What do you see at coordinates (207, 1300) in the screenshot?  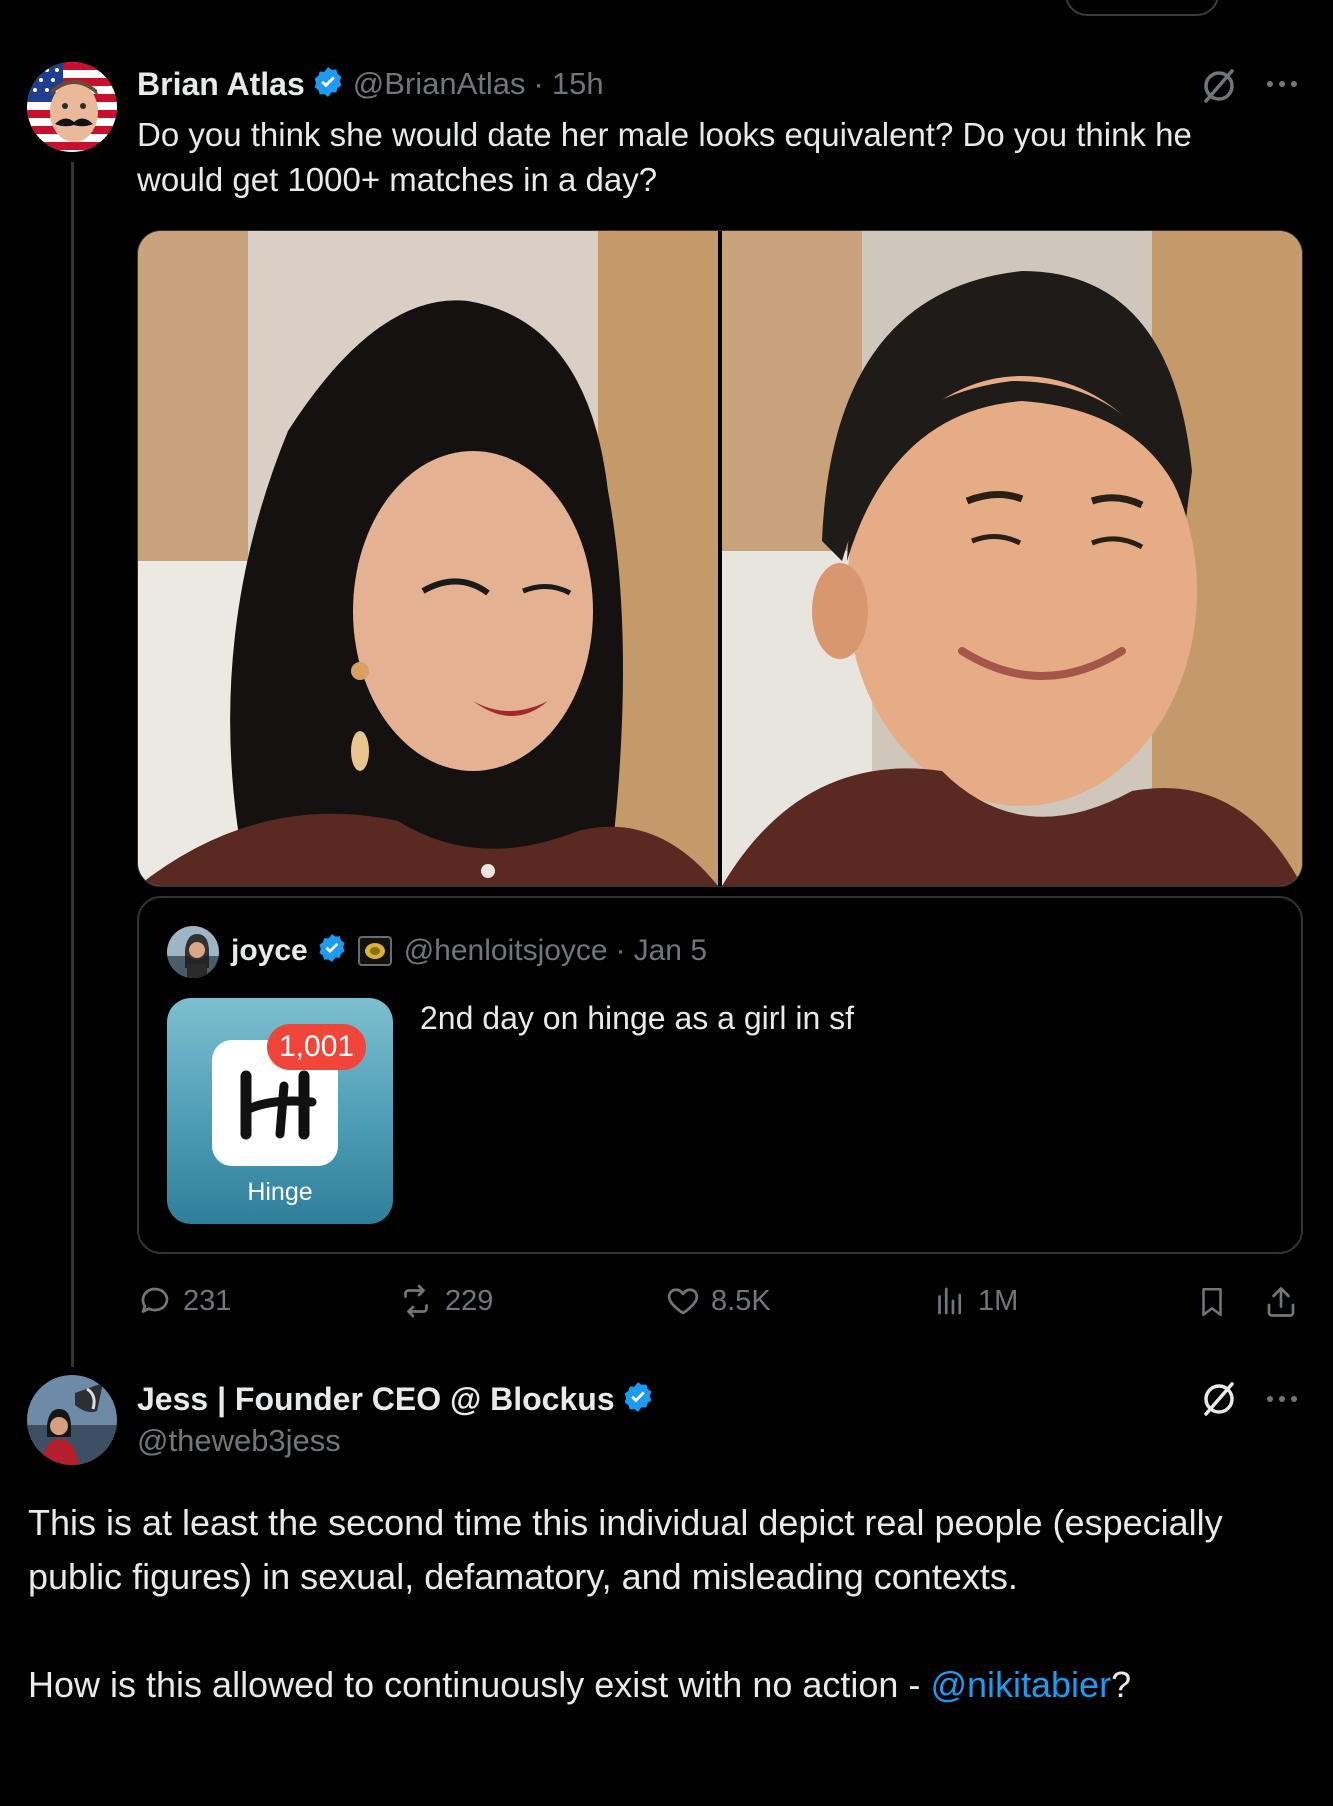 I see `reply-count: 231` at bounding box center [207, 1300].